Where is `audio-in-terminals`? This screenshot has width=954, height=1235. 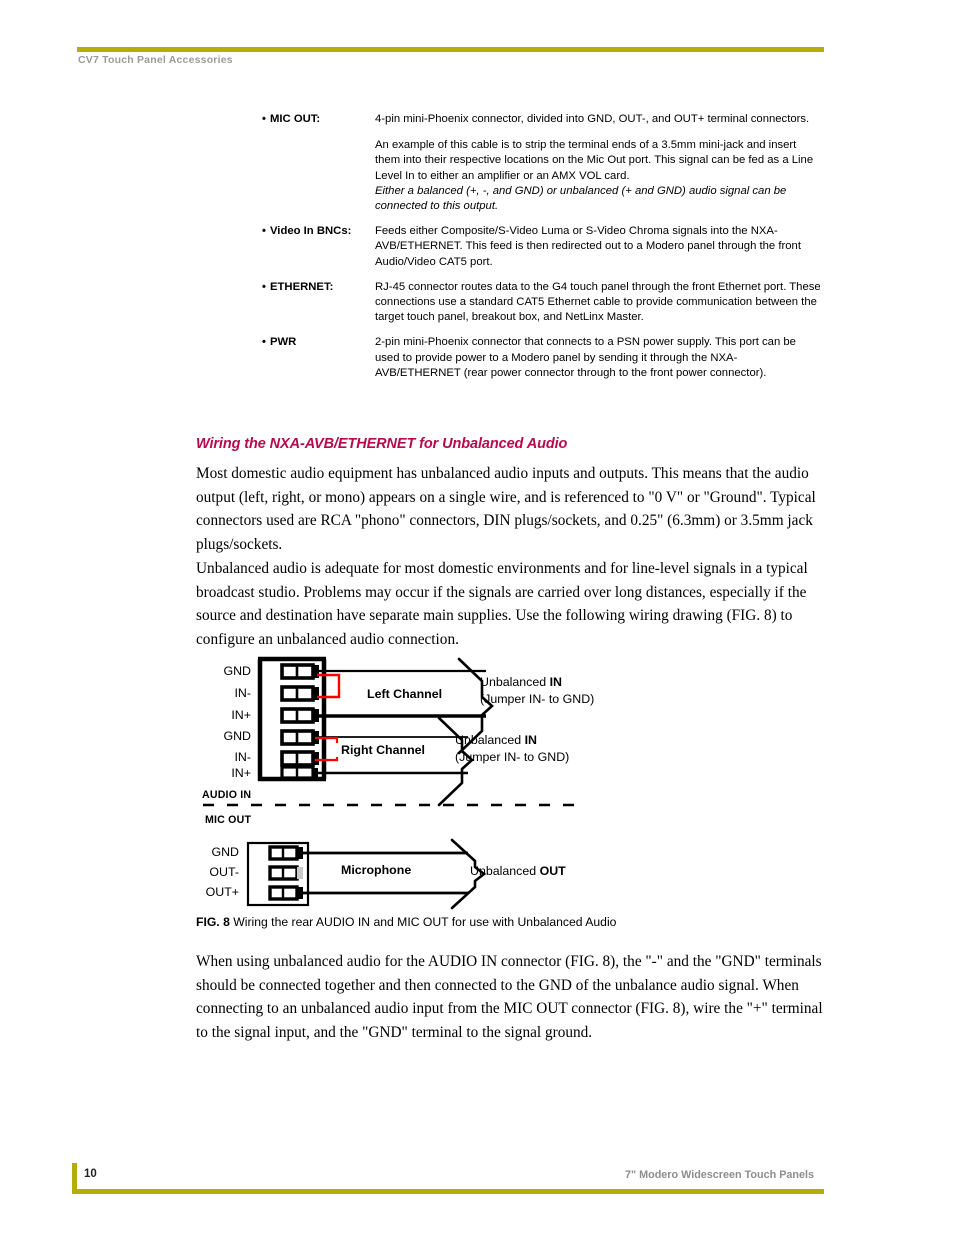
audio-in-terminals is located at coordinates (299, 721).